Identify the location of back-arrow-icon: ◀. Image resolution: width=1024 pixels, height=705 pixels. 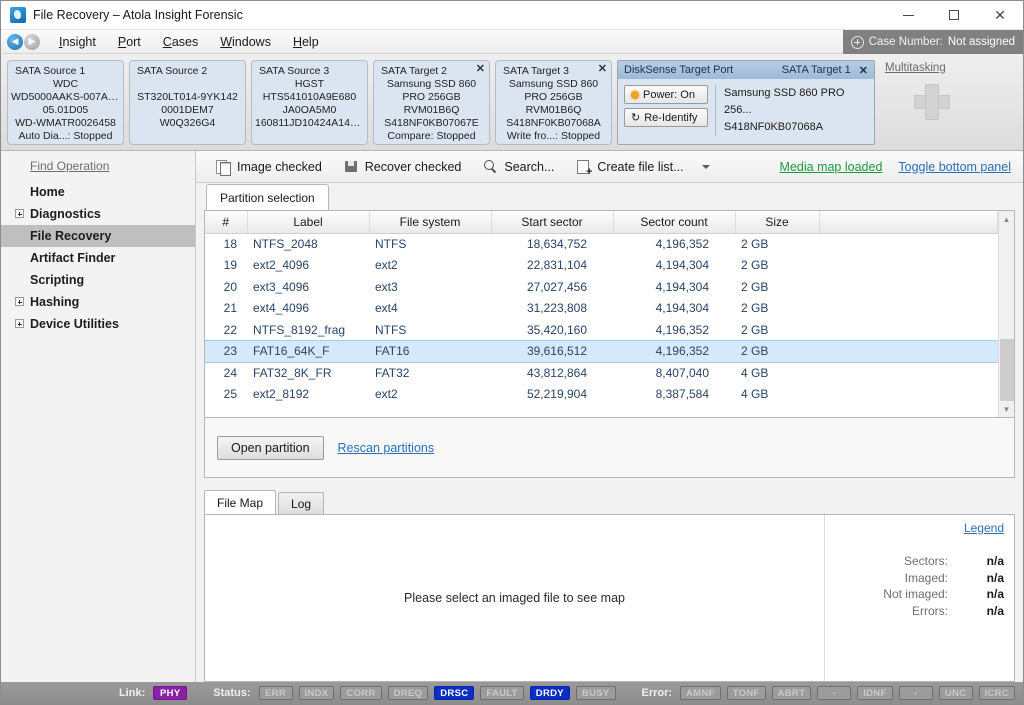
(15, 41).